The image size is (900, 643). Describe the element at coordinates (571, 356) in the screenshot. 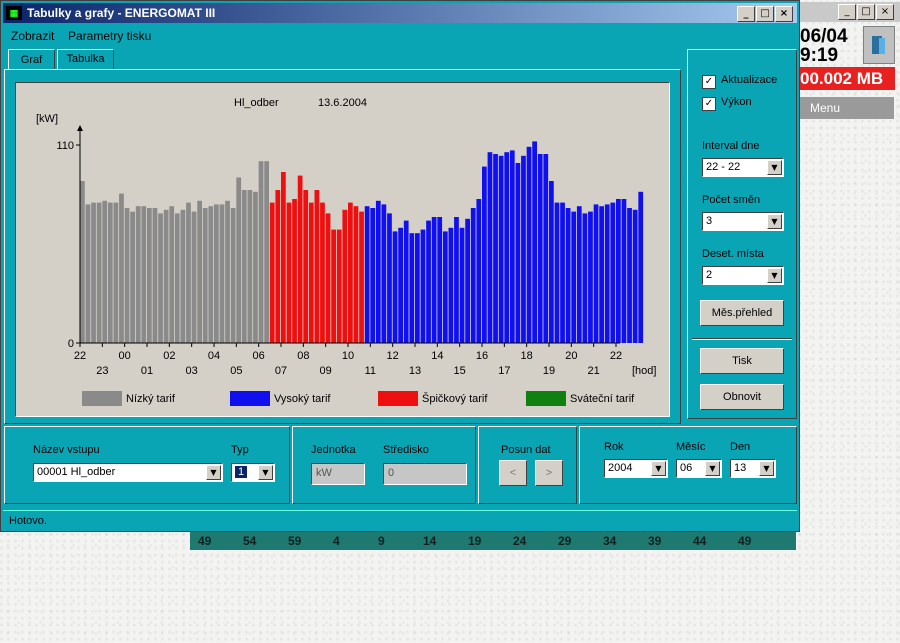

I see `x-tick-label: 20` at that location.